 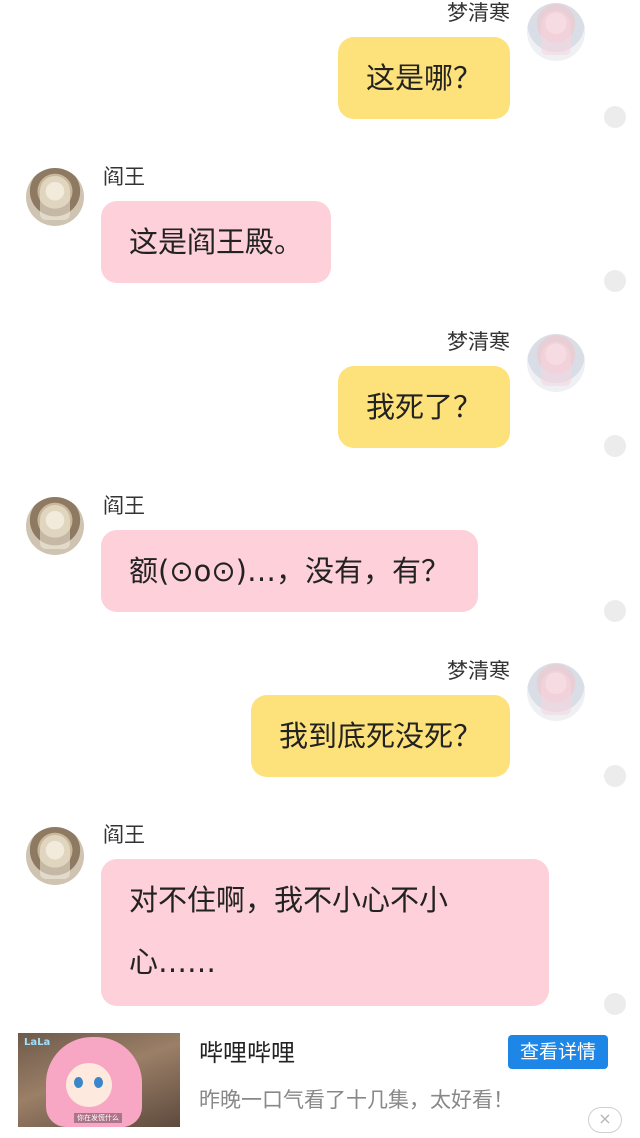 I want to click on message-bubble-outgoing: 我到底死没死？, so click(x=380, y=736).